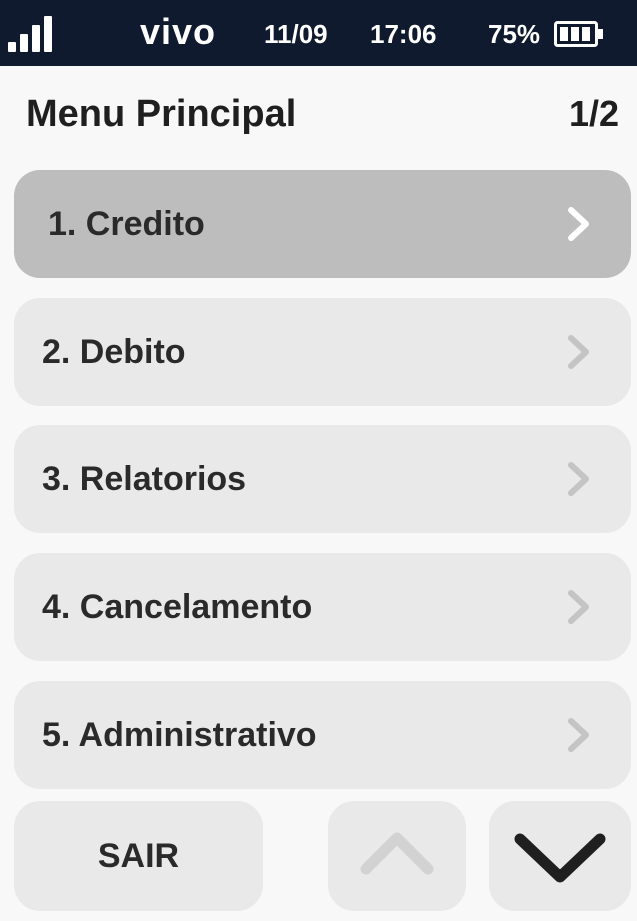 The width and height of the screenshot is (637, 921). I want to click on exit-button: SAIR, so click(138, 856).